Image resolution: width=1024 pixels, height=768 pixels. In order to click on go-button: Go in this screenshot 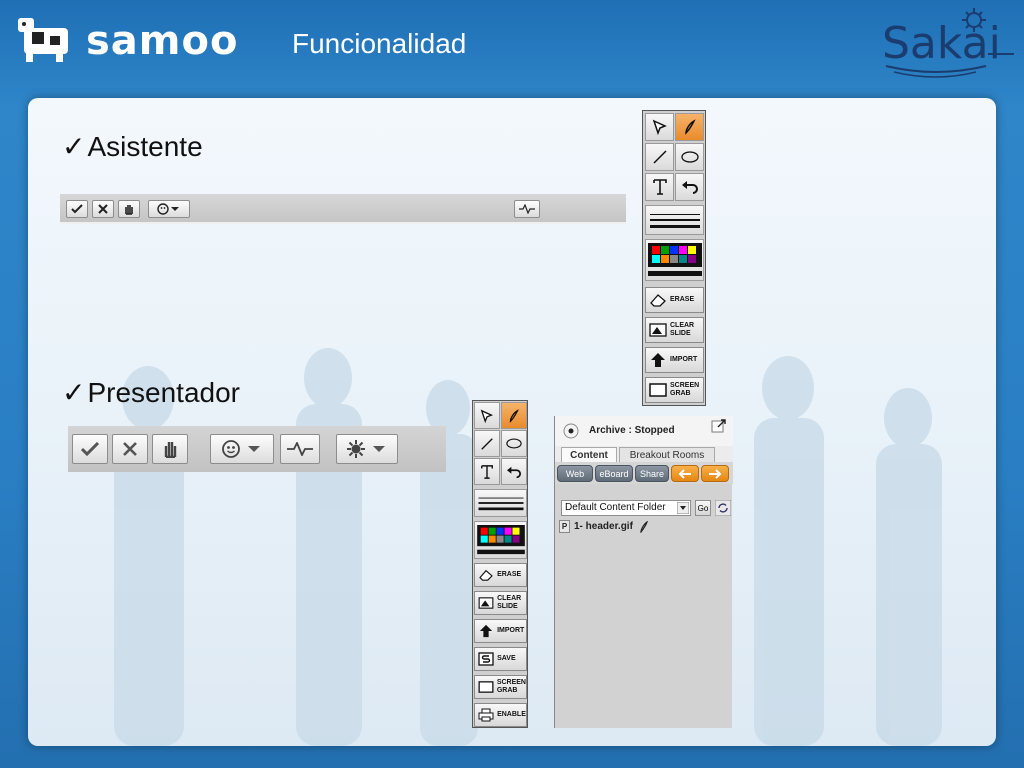, I will do `click(703, 508)`.